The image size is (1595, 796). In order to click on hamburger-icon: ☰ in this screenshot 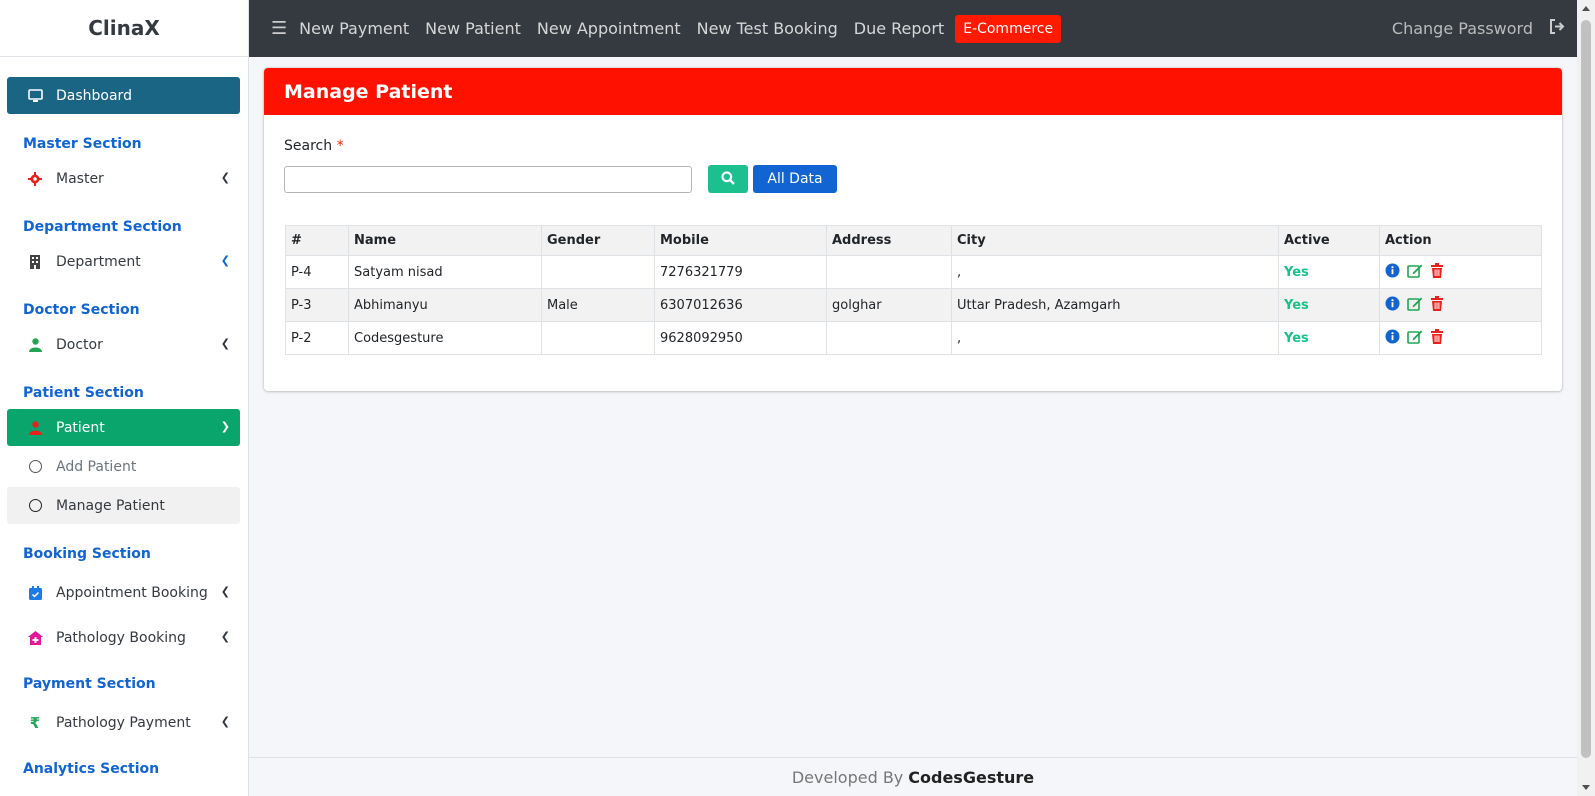, I will do `click(279, 28)`.